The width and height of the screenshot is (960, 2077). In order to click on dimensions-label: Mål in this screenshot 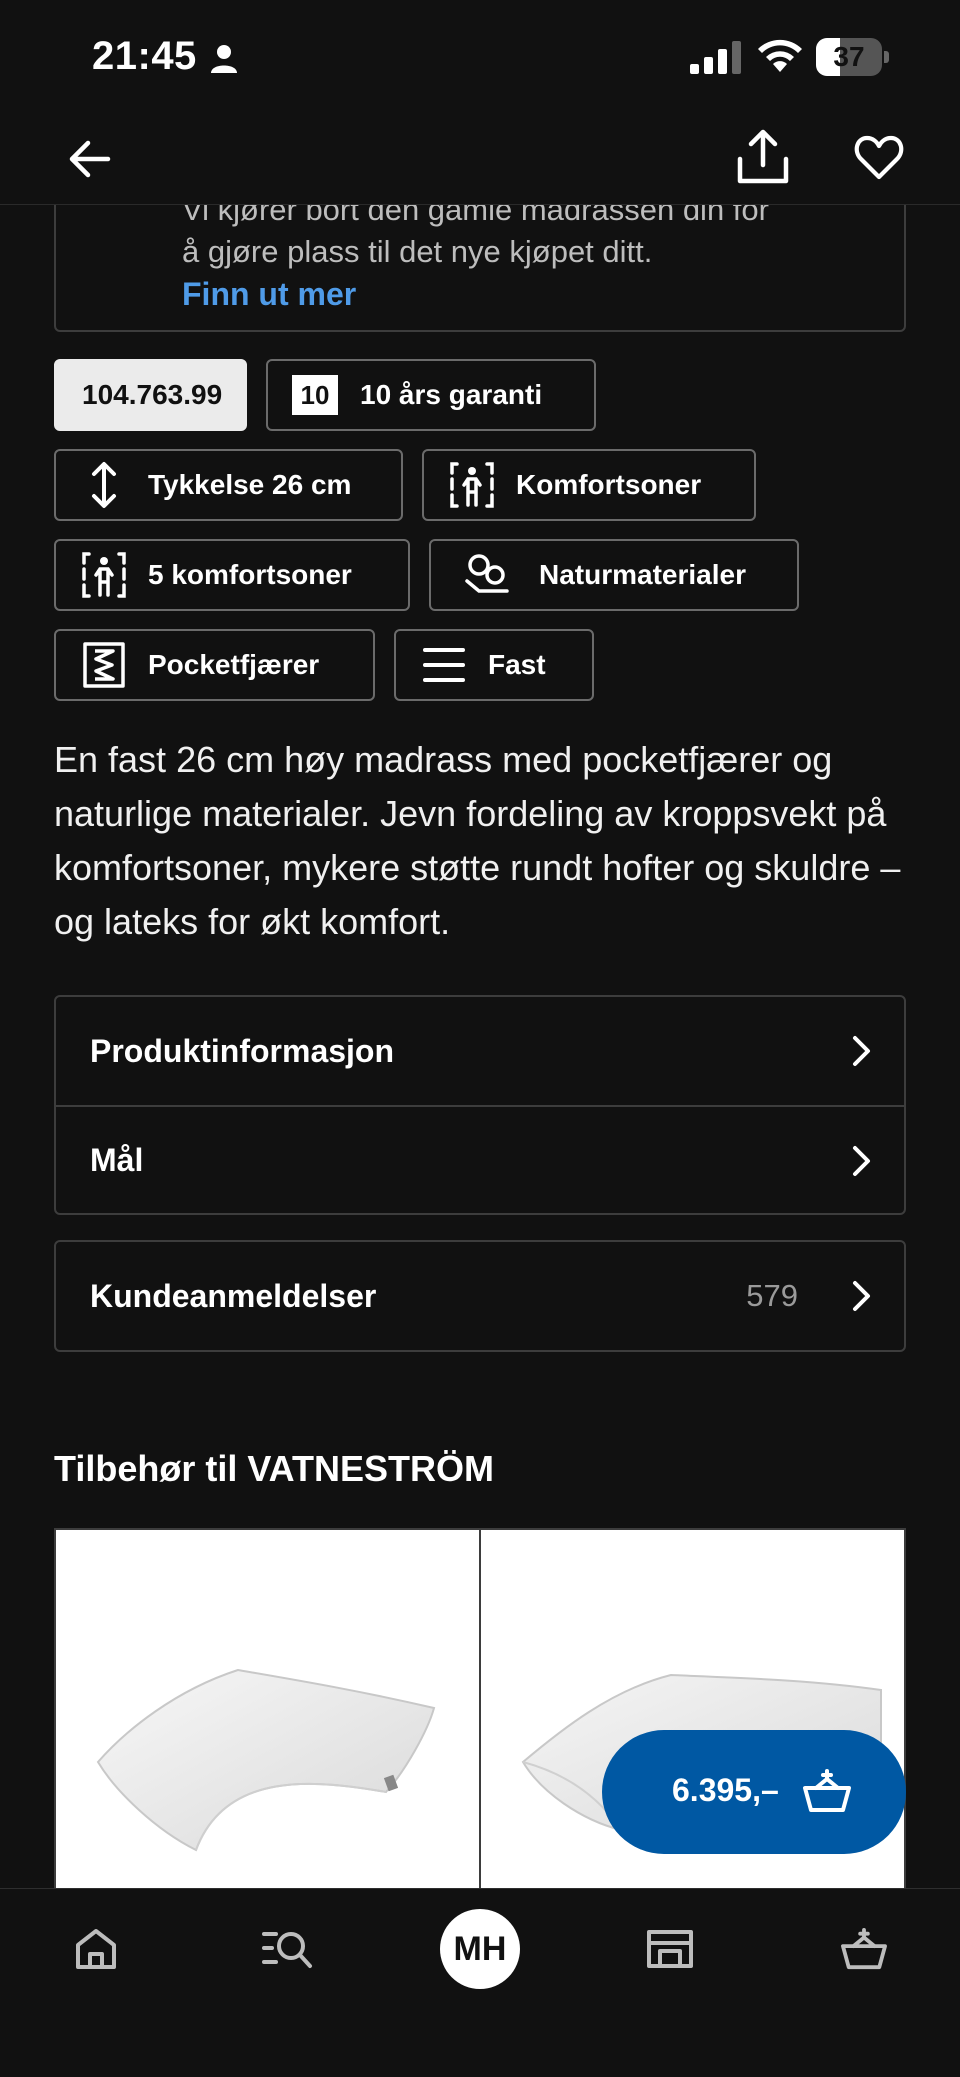, I will do `click(117, 1159)`.